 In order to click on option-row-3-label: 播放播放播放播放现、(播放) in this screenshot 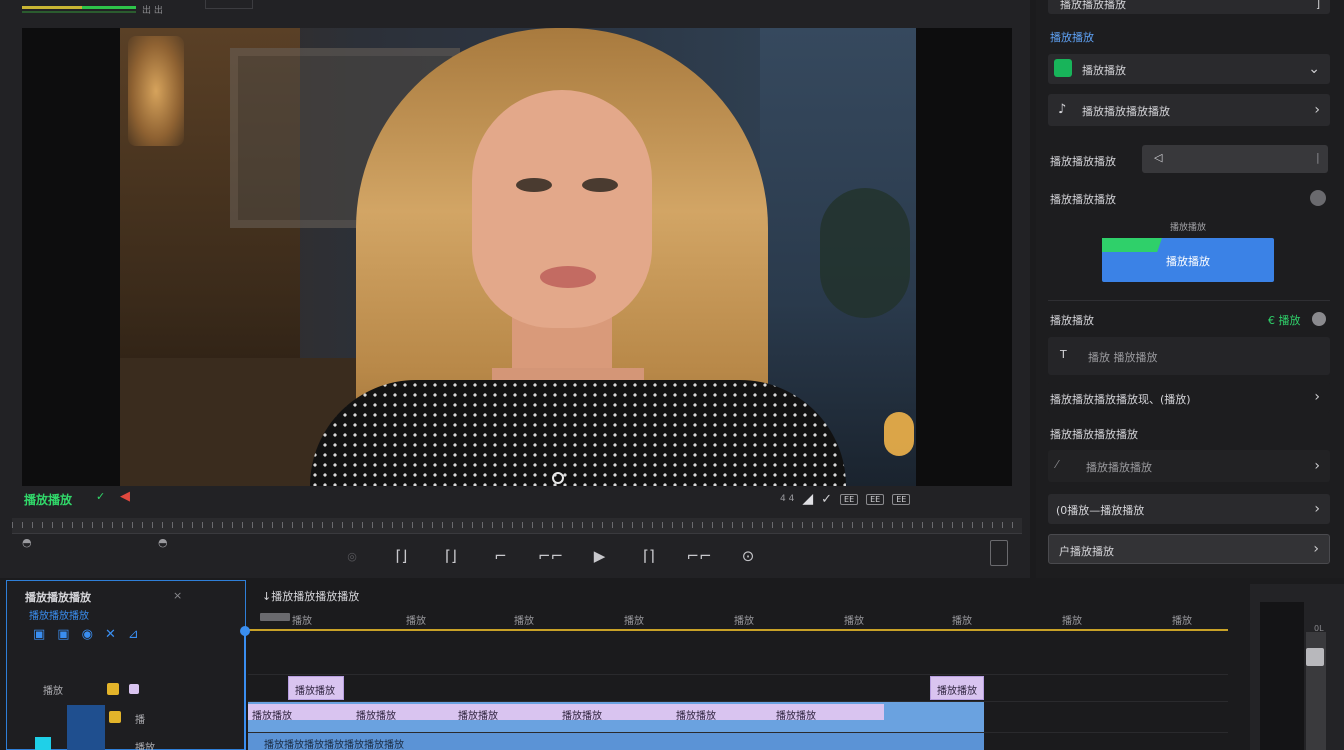, I will do `click(1120, 399)`.